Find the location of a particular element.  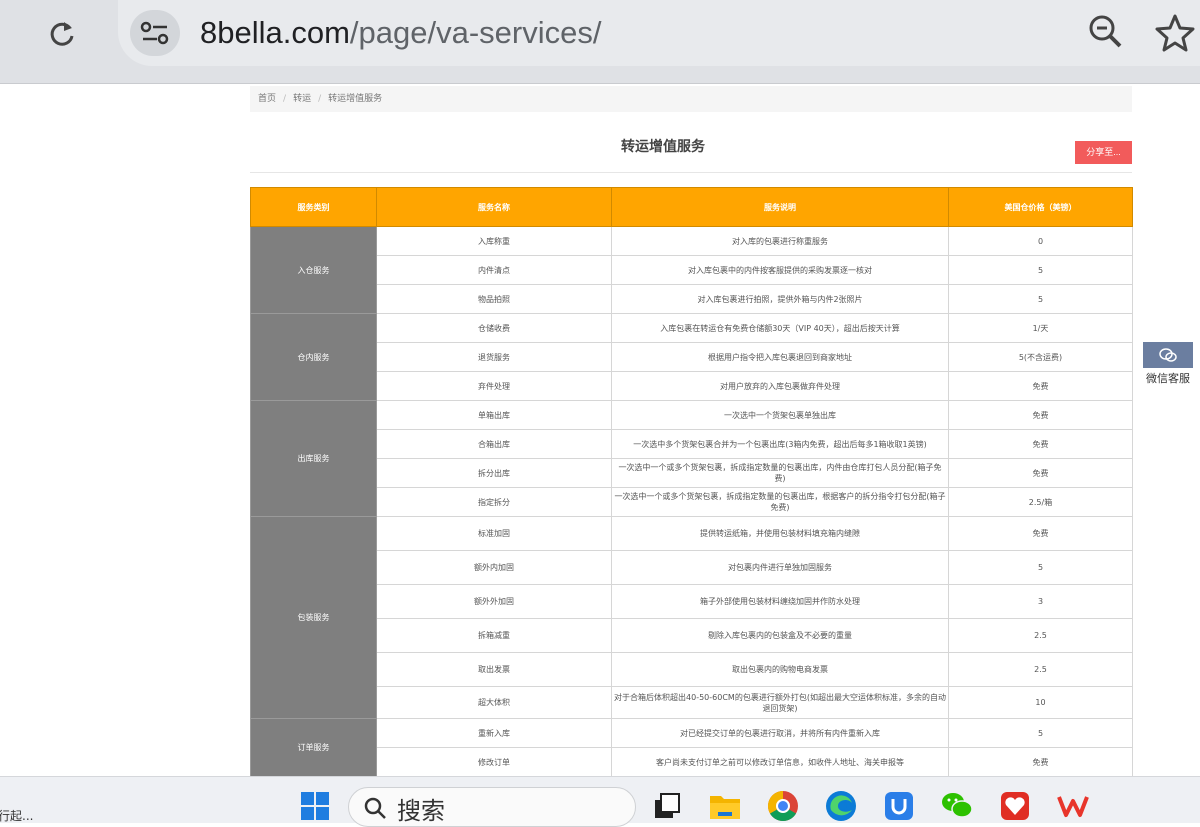

table-row: 额外外加固 箱子外部使用包装材料缠绕加固并作防水处理 3 is located at coordinates (692, 601).